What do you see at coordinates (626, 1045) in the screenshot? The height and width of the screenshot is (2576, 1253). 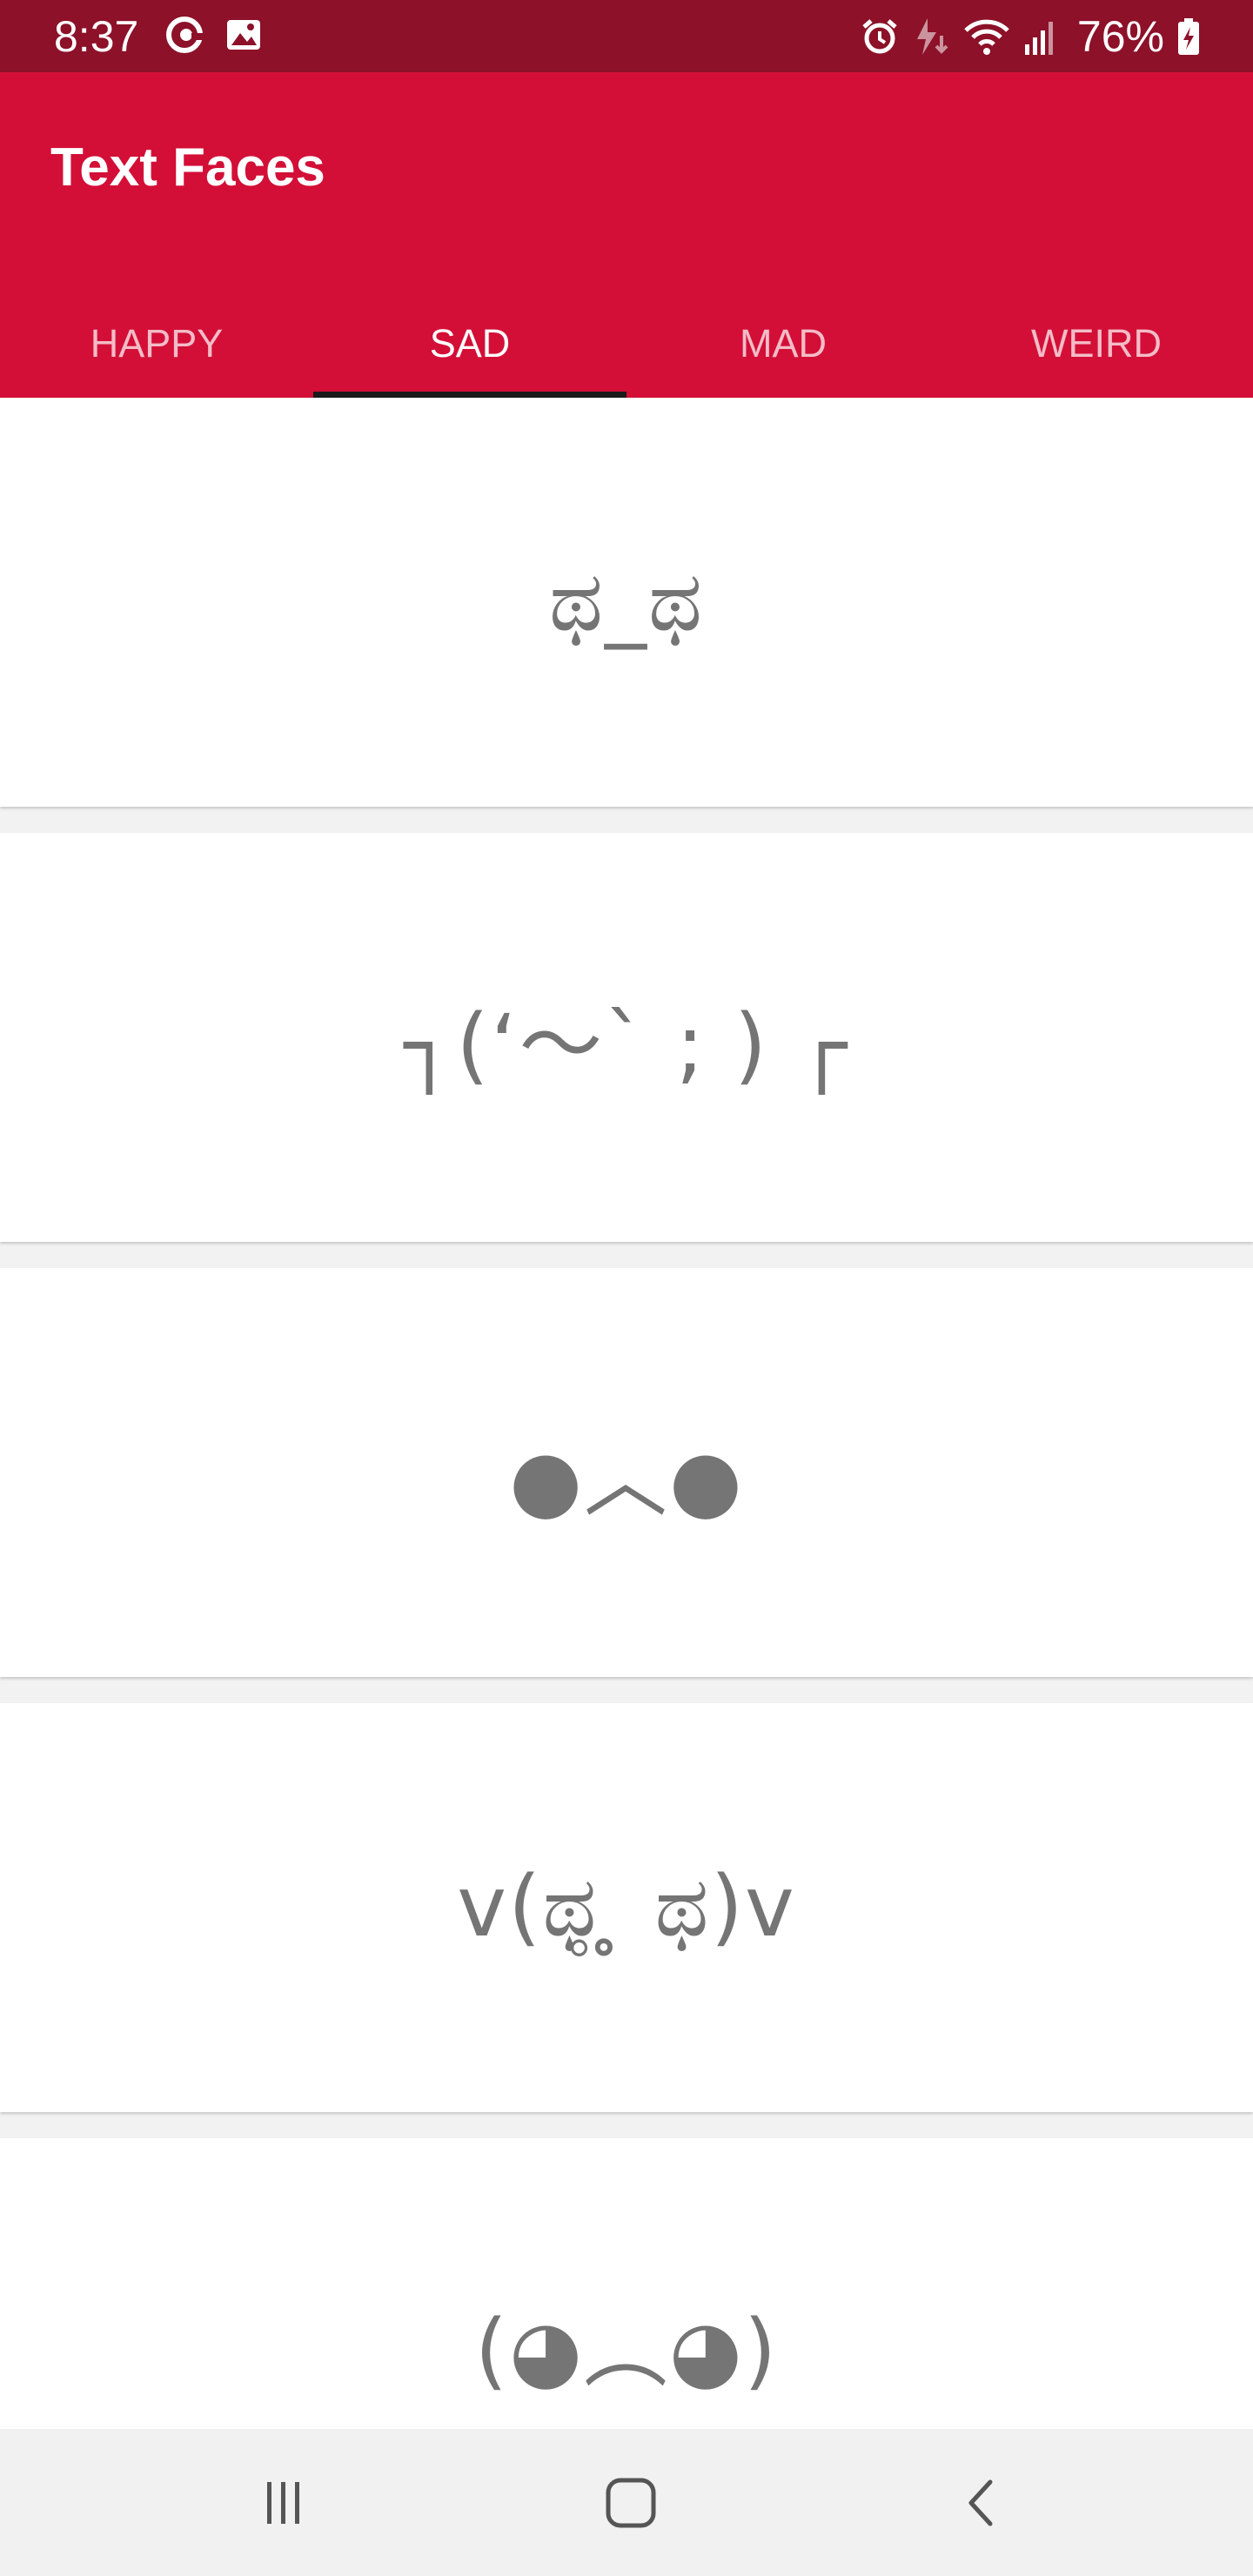 I see `face-text: ┐(‘～` ; ) ┌` at bounding box center [626, 1045].